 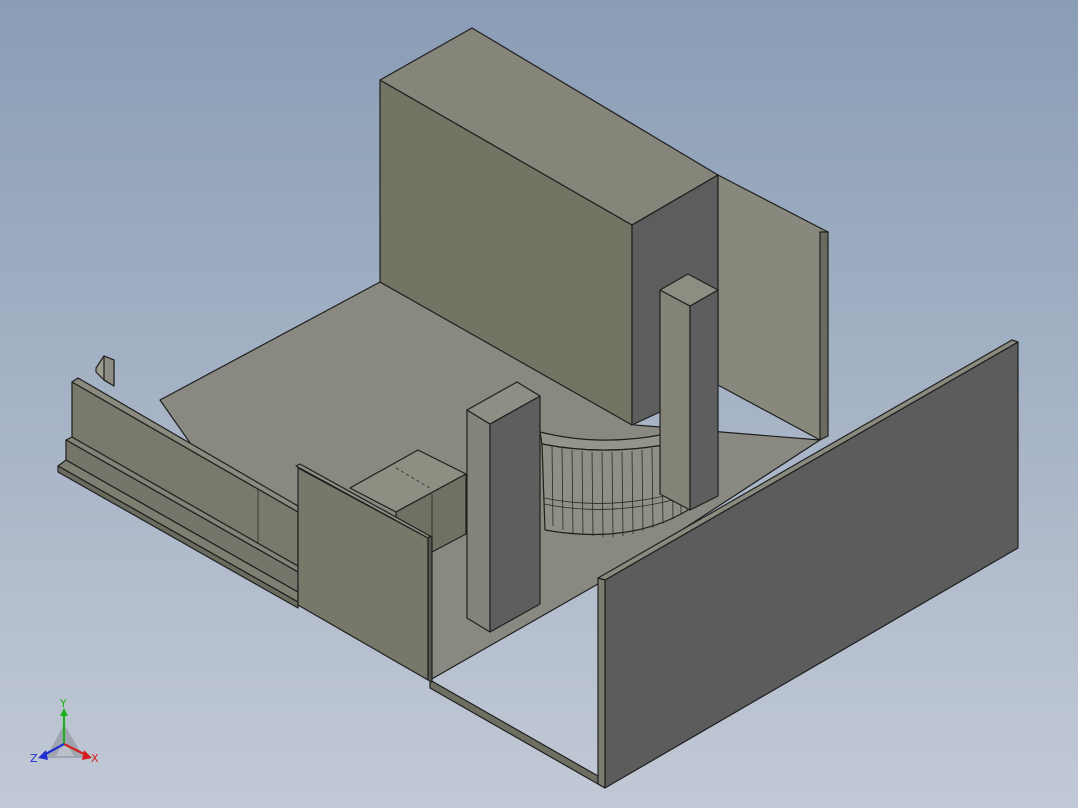 I want to click on front-pillar-front-face, so click(x=478, y=521).